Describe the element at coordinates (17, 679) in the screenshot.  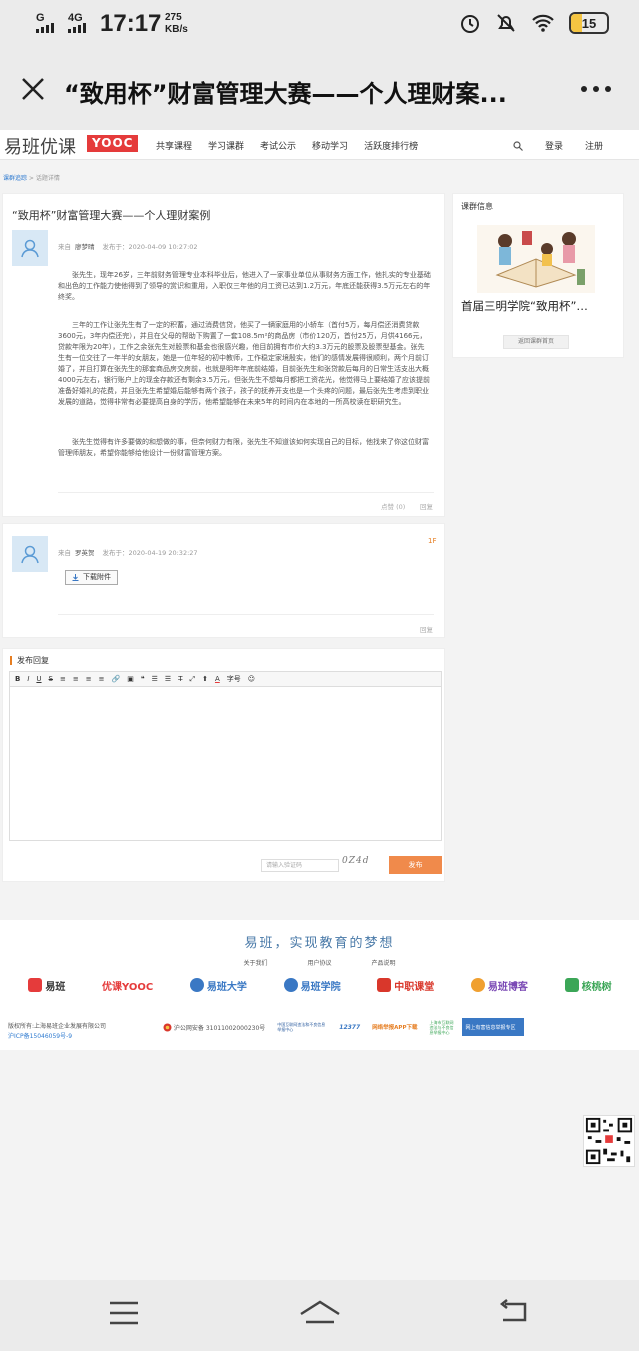
I see `bold-icon: B` at that location.